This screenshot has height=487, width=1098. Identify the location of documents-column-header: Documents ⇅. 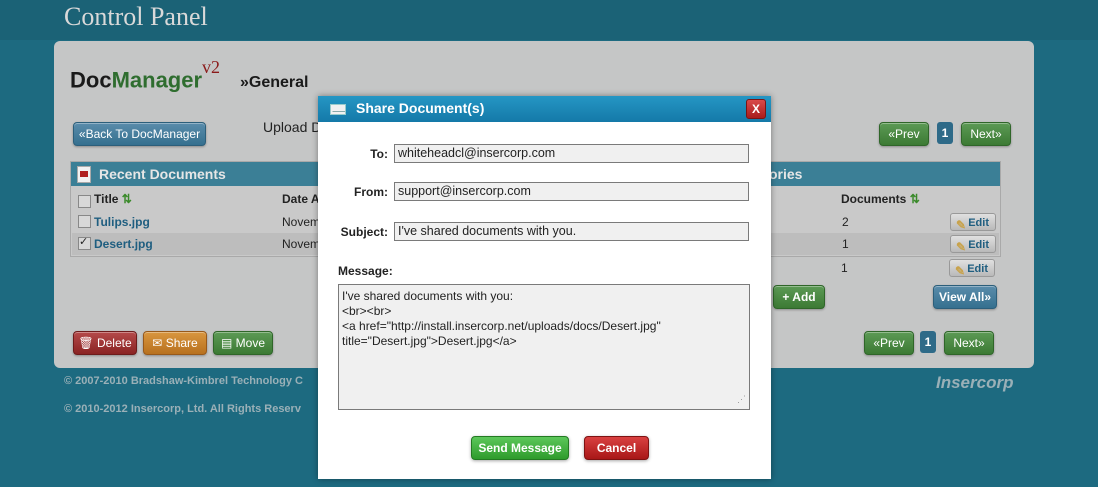
(880, 199).